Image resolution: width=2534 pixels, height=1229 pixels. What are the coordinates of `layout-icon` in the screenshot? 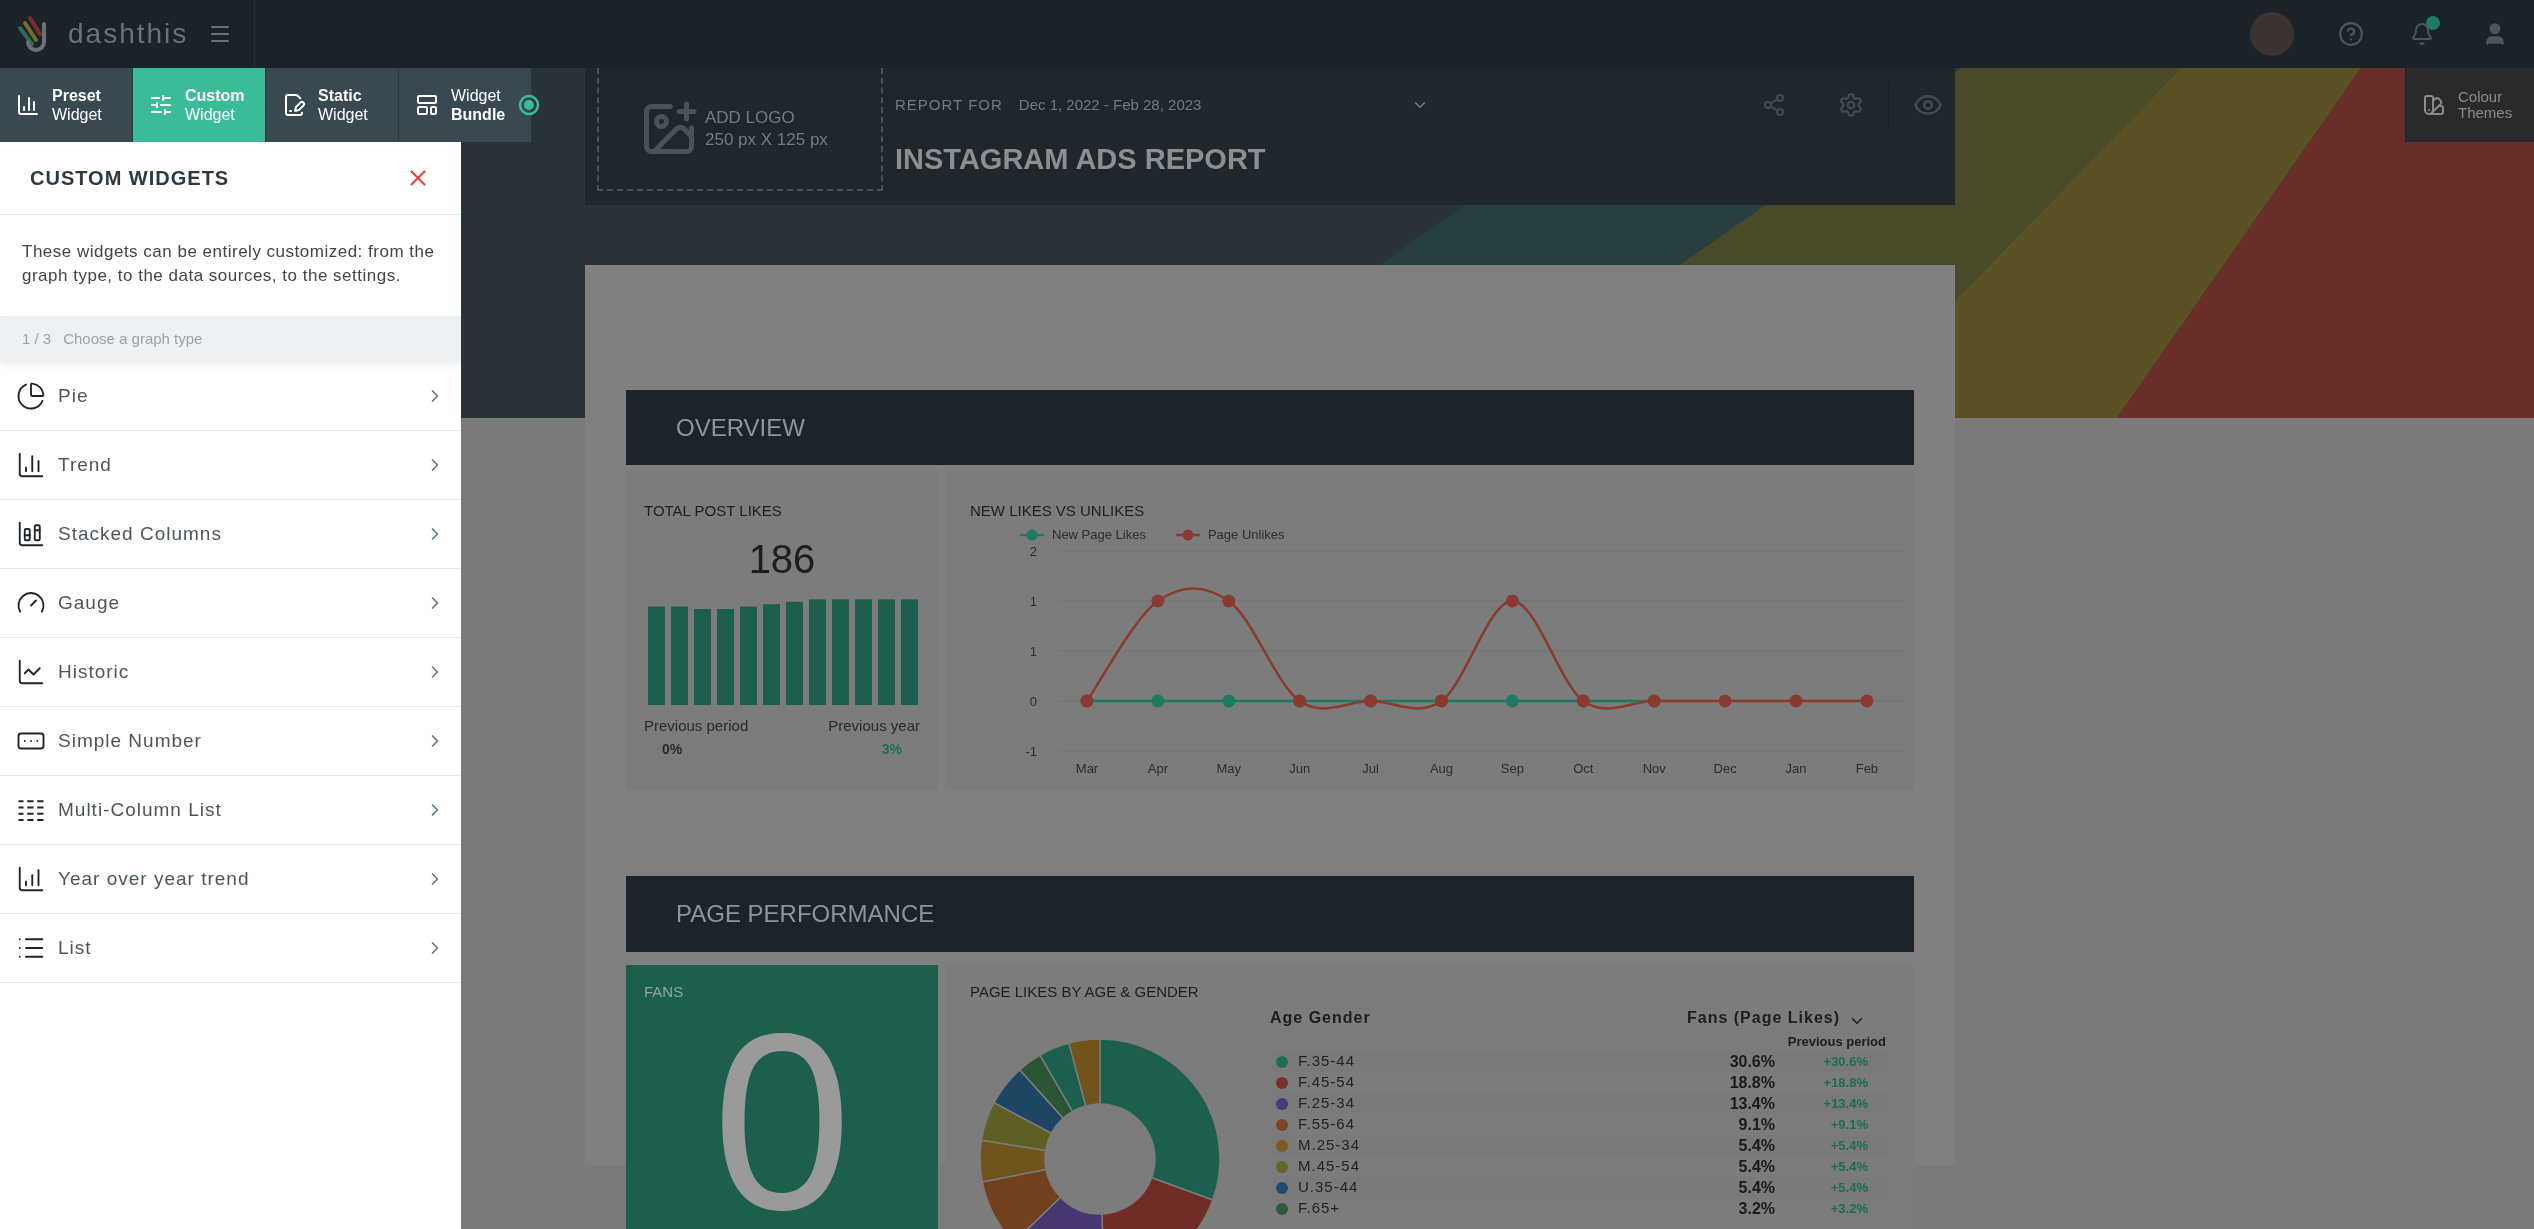 It's located at (427, 105).